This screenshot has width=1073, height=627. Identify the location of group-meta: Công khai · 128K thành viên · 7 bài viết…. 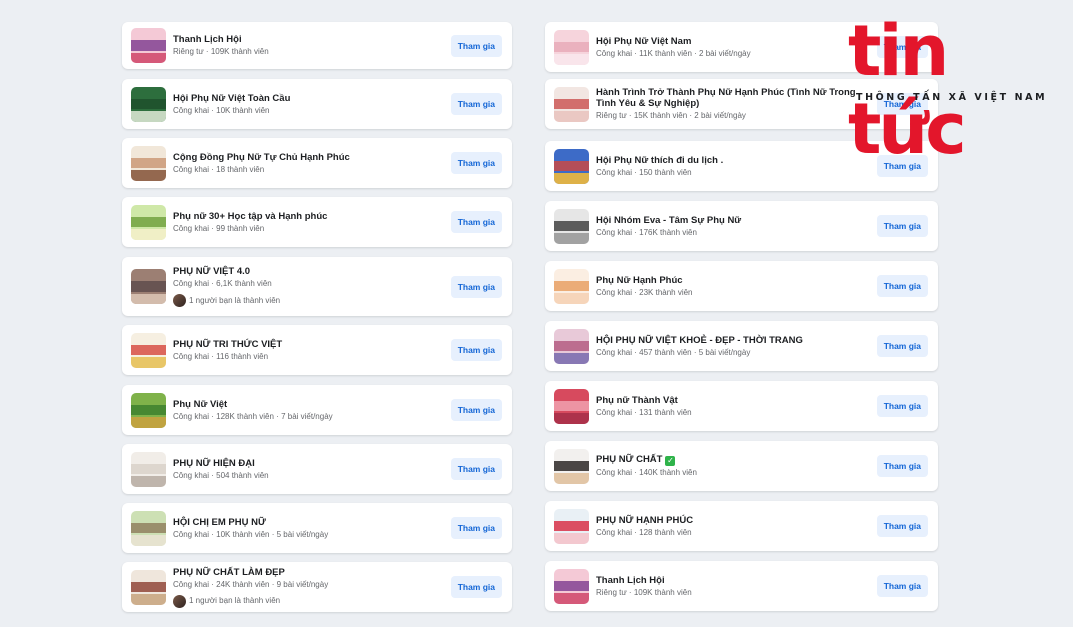
(253, 416).